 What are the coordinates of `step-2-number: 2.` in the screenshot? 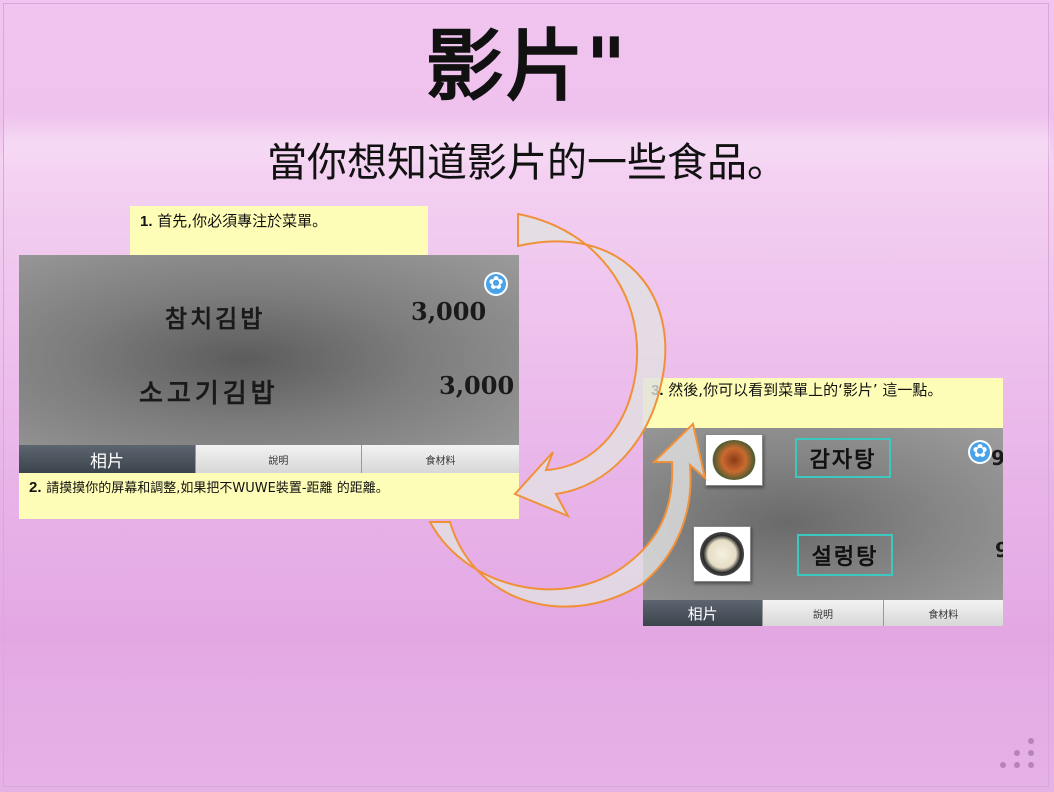 It's located at (35, 487).